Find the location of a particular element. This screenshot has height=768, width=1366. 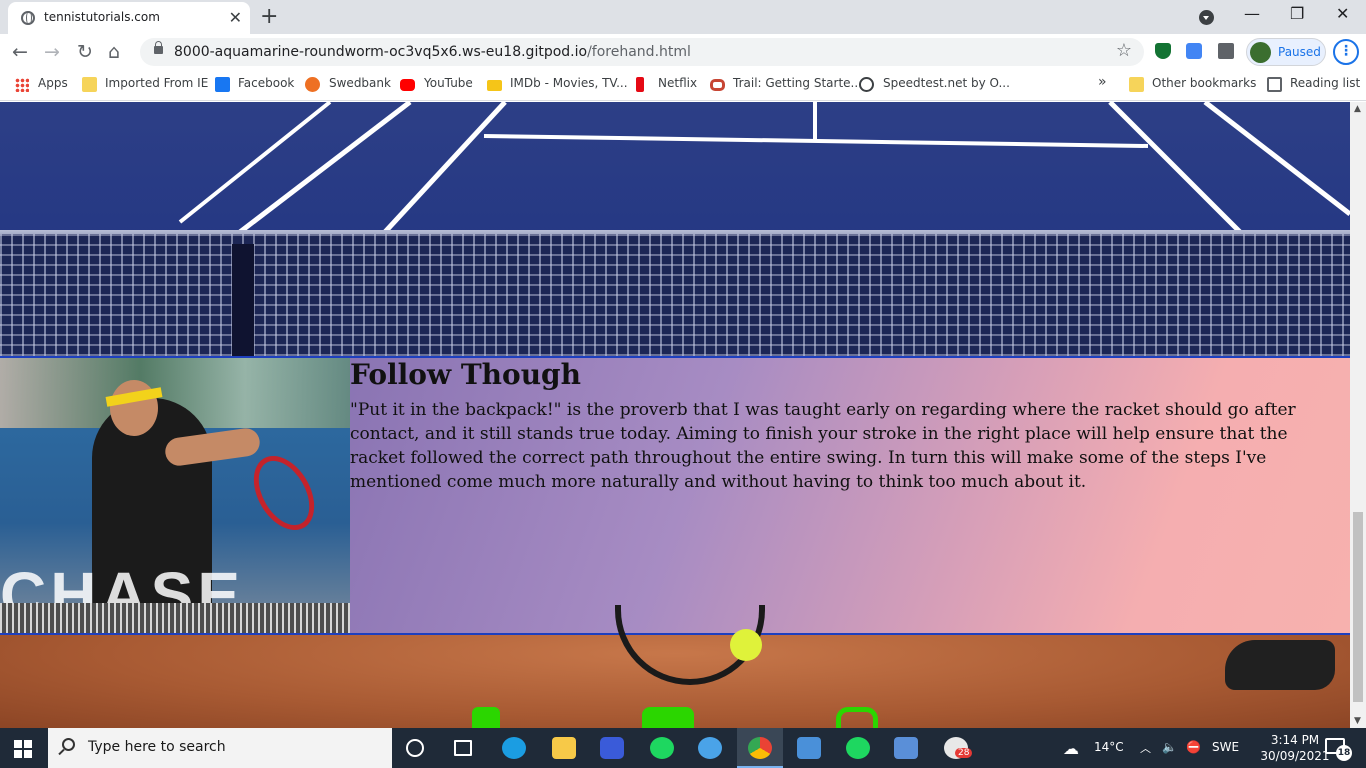

globe-icon is located at coordinates (28, 18).